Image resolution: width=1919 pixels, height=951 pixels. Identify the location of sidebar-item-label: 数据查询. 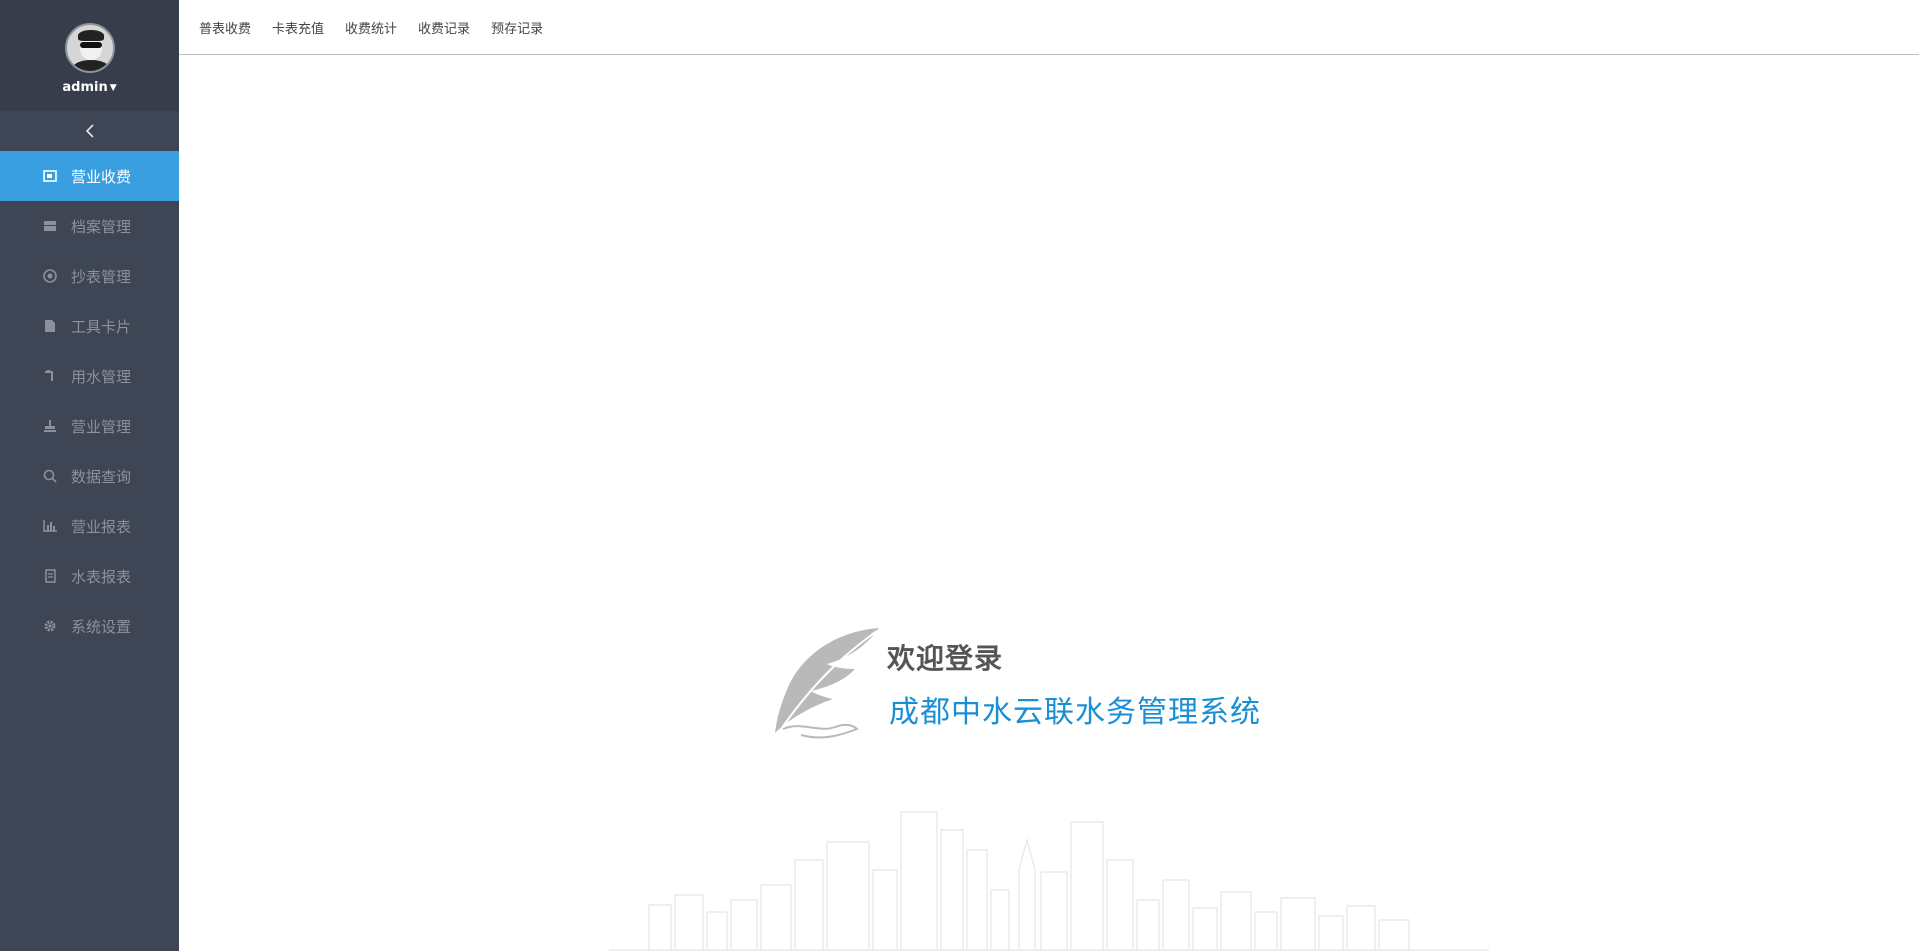
(101, 476).